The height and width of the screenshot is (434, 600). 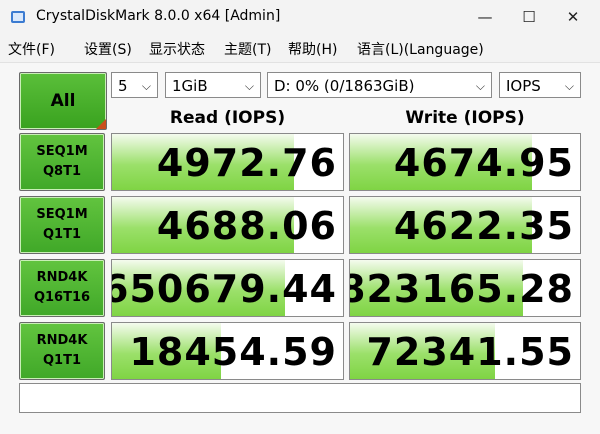 I want to click on read-result-value: 650679.44, so click(x=224, y=289).